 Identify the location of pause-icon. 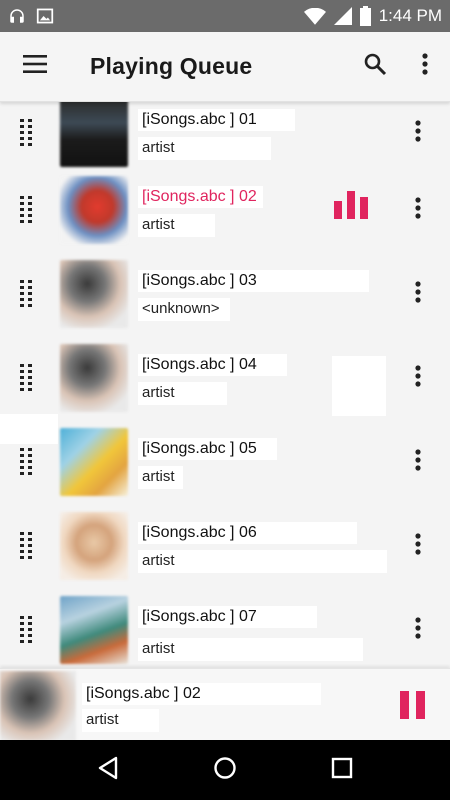
(412, 705).